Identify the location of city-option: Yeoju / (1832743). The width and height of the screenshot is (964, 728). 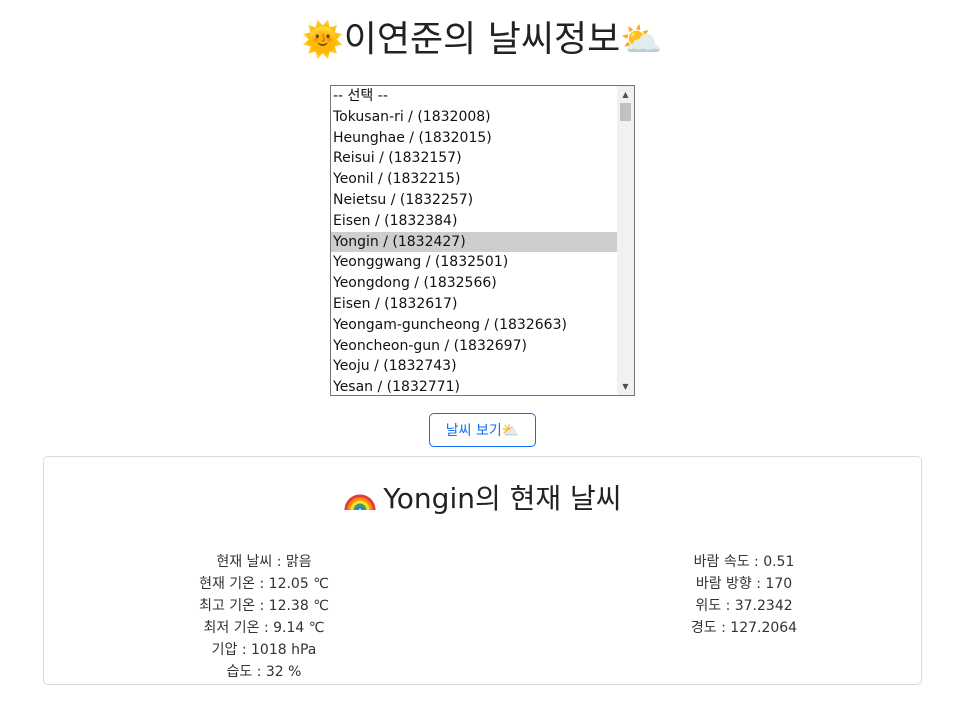
(474, 366).